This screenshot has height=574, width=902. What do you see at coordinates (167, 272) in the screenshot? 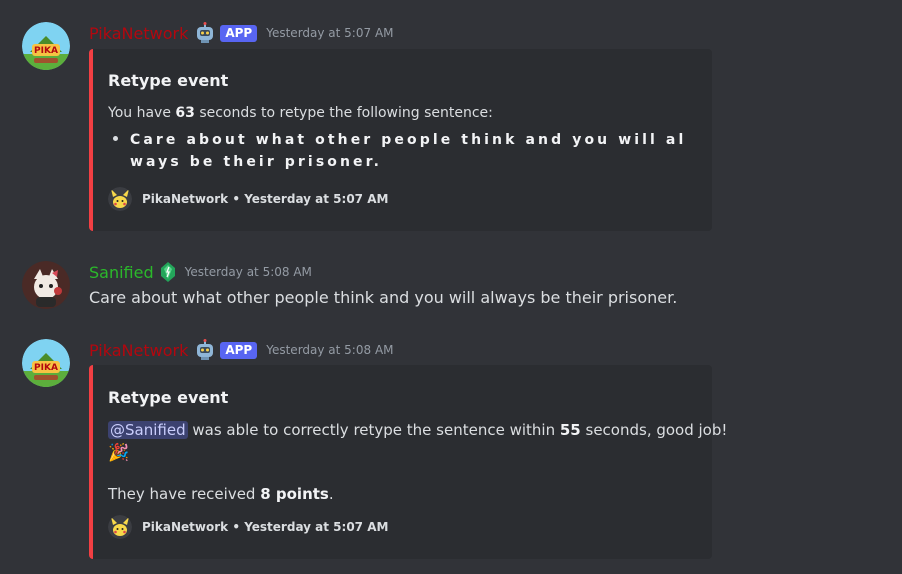
I see `green-gem-icon` at bounding box center [167, 272].